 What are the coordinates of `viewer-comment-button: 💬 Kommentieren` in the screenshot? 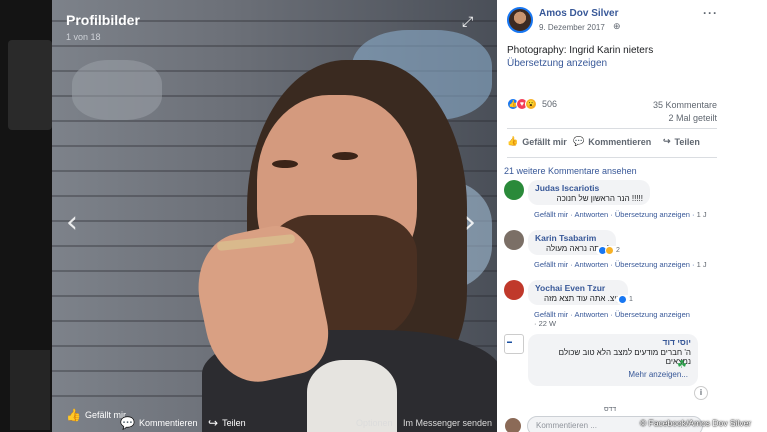 It's located at (158, 423).